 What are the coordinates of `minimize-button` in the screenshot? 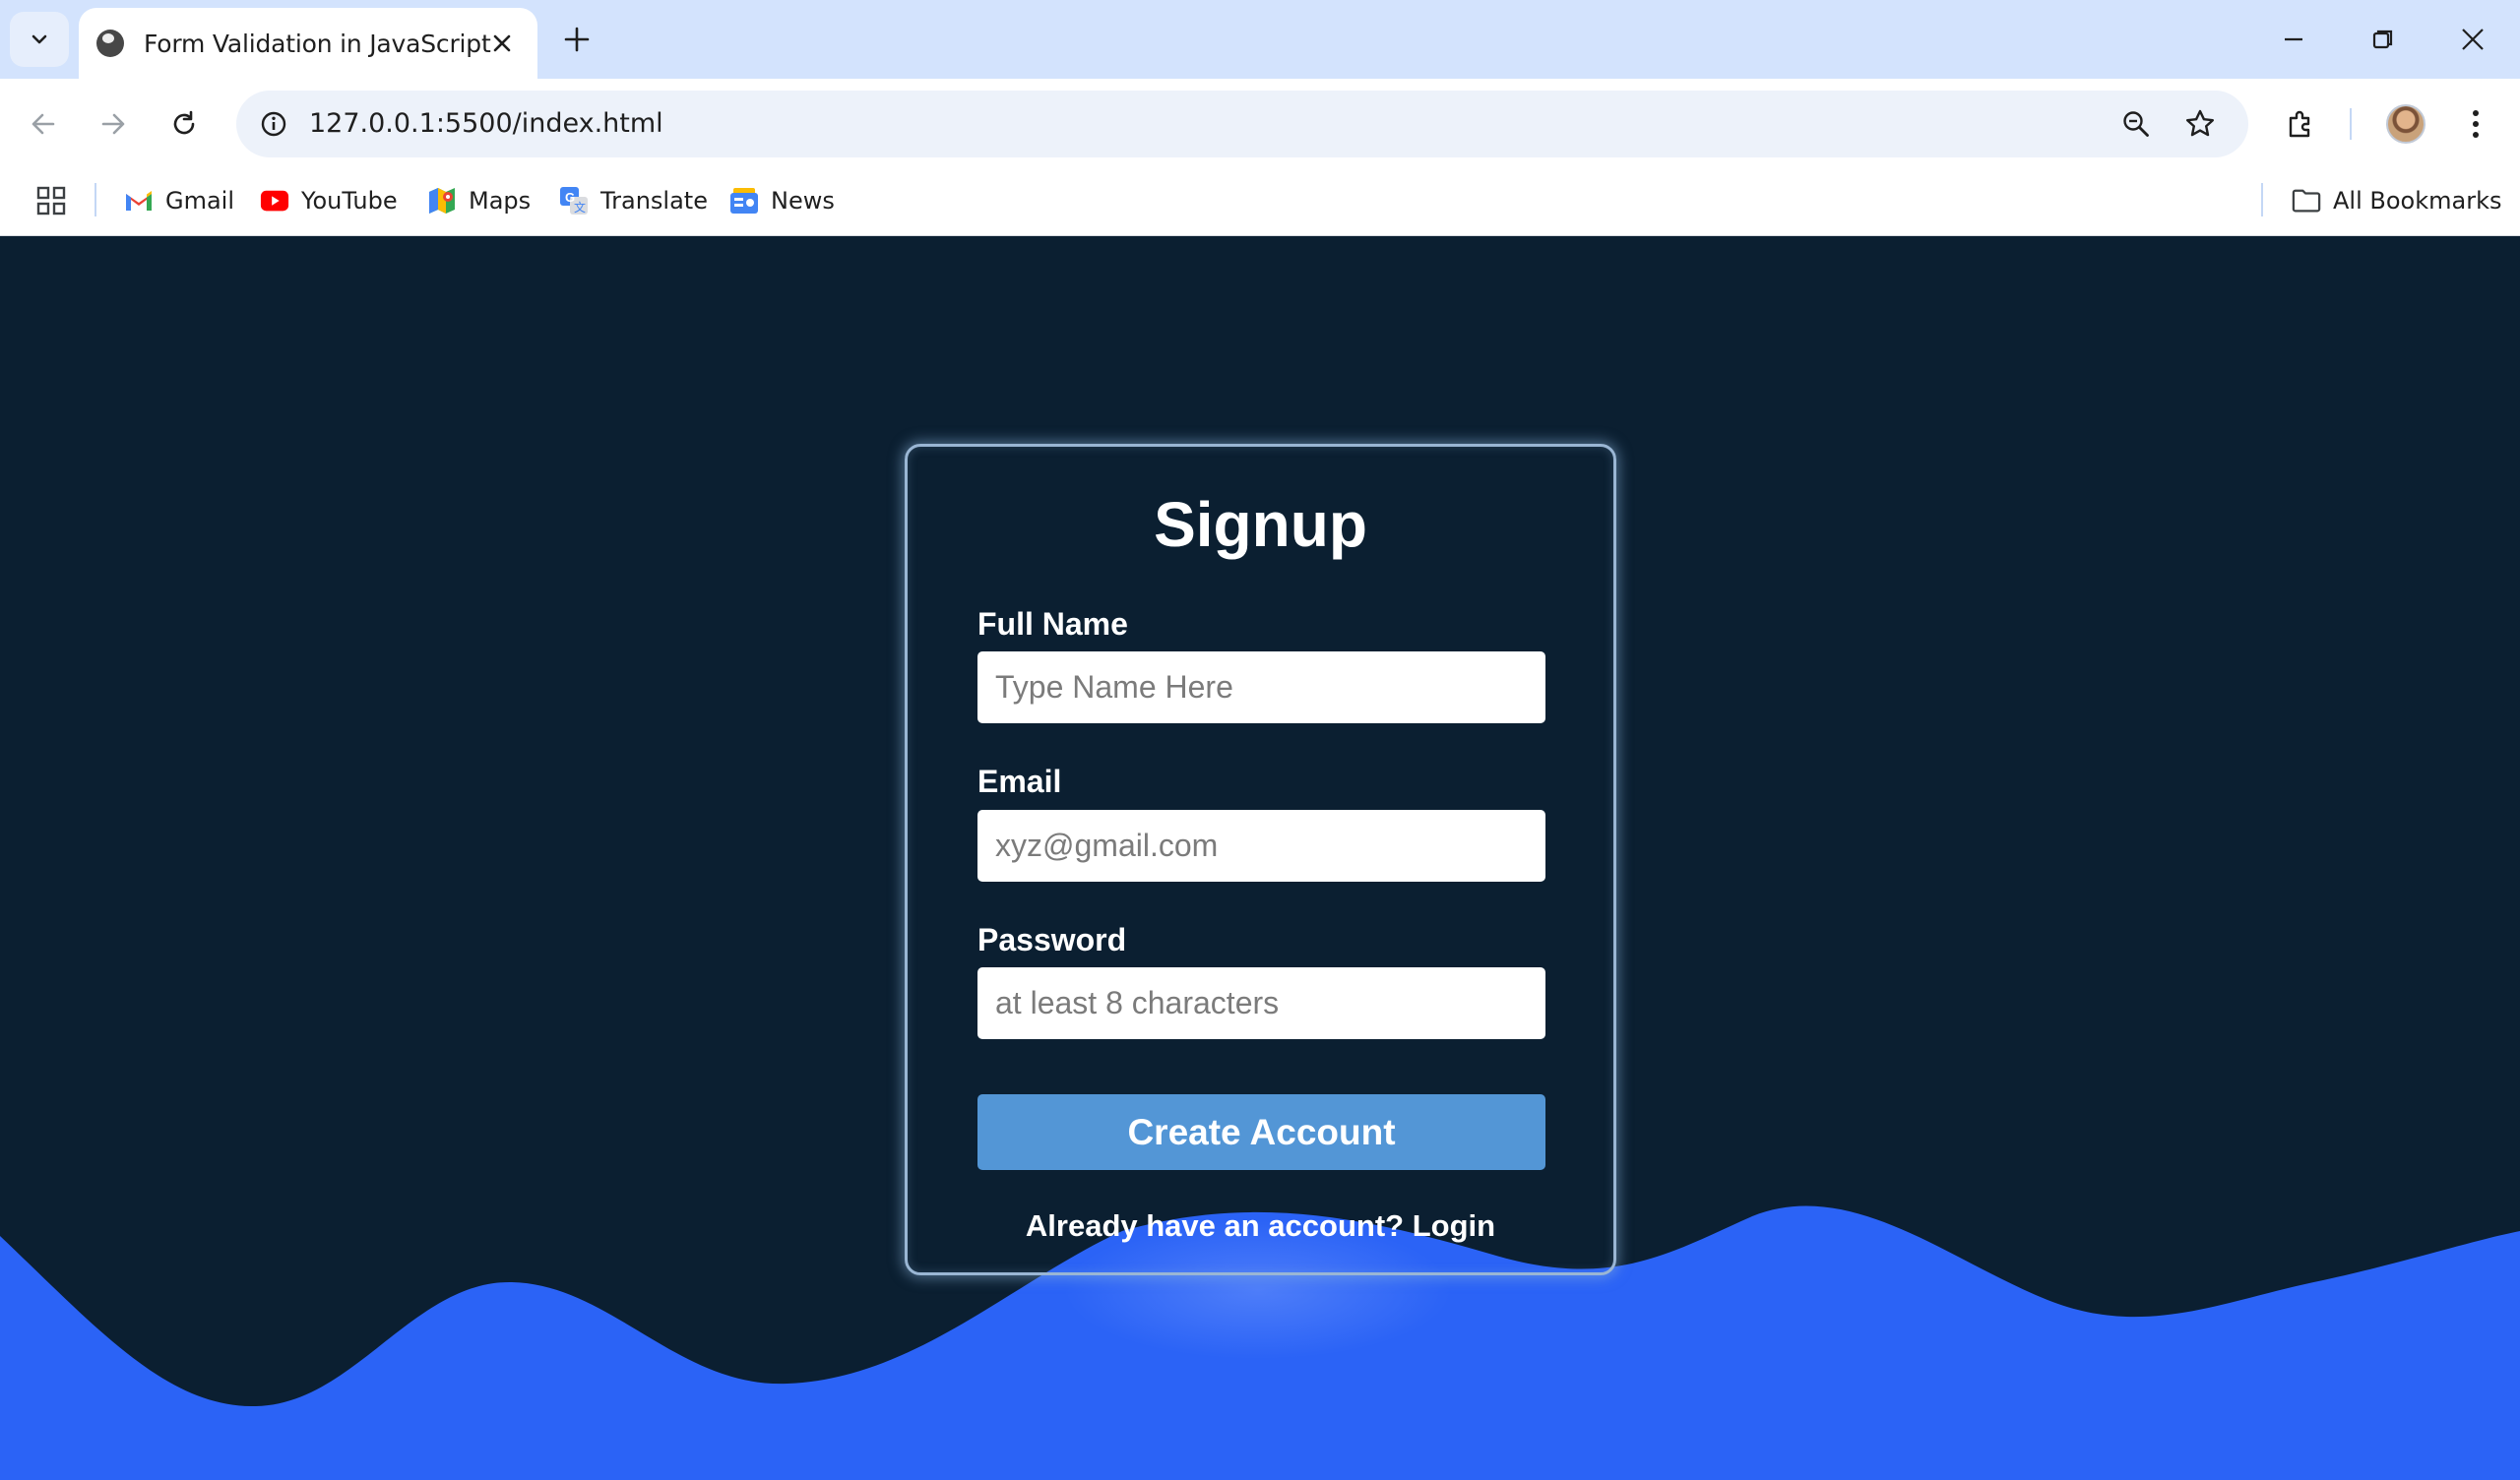 It's located at (2293, 39).